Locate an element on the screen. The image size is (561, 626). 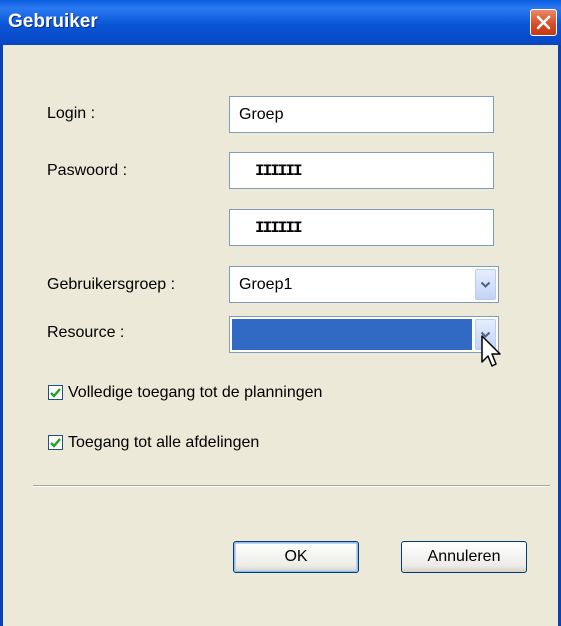
ok-button: OK is located at coordinates (296, 557).